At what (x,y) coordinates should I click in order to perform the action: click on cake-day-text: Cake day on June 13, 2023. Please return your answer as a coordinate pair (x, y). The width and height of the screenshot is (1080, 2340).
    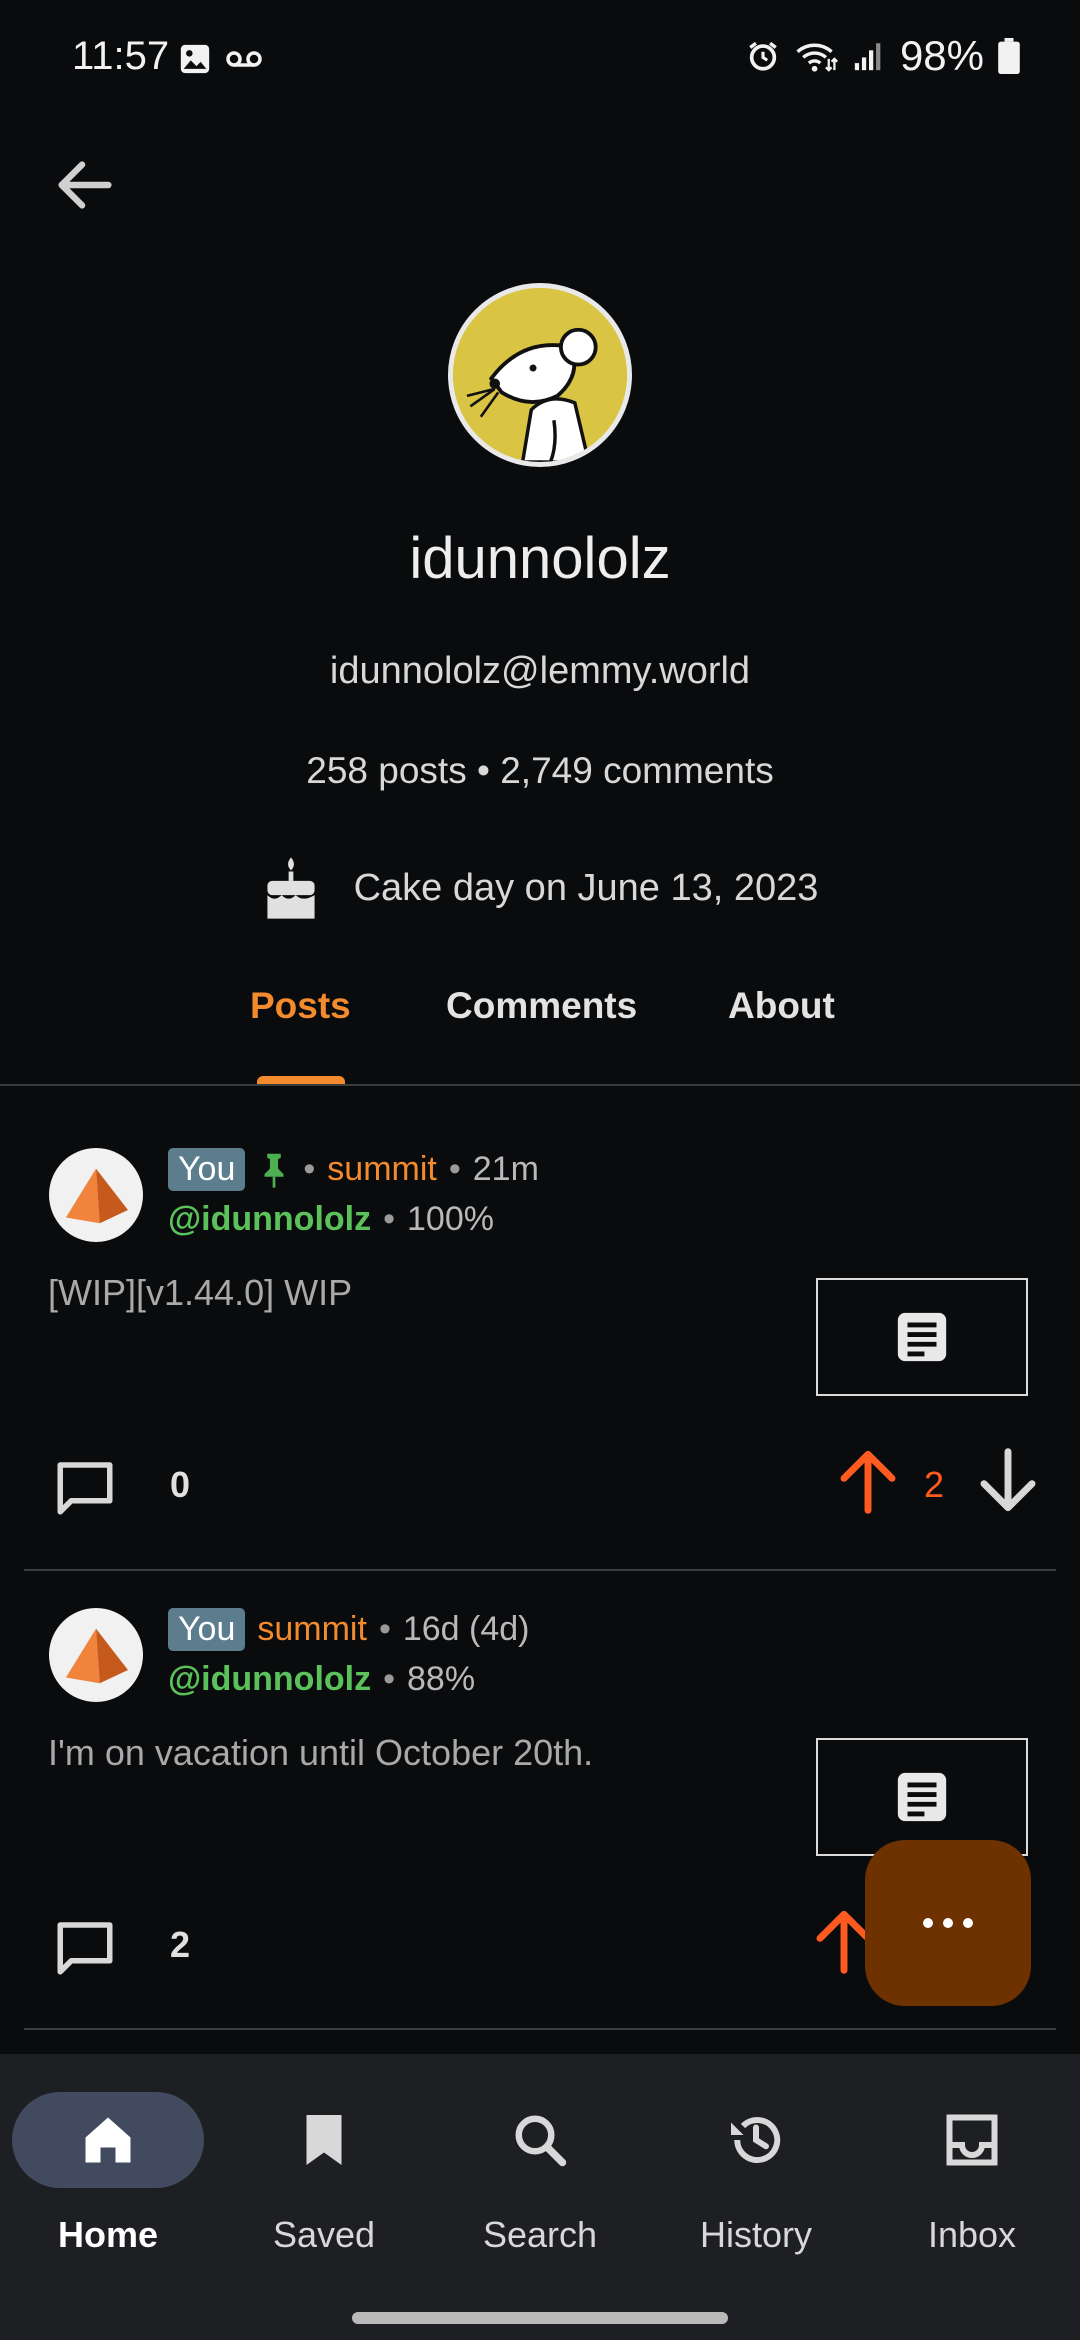
    Looking at the image, I should click on (586, 887).